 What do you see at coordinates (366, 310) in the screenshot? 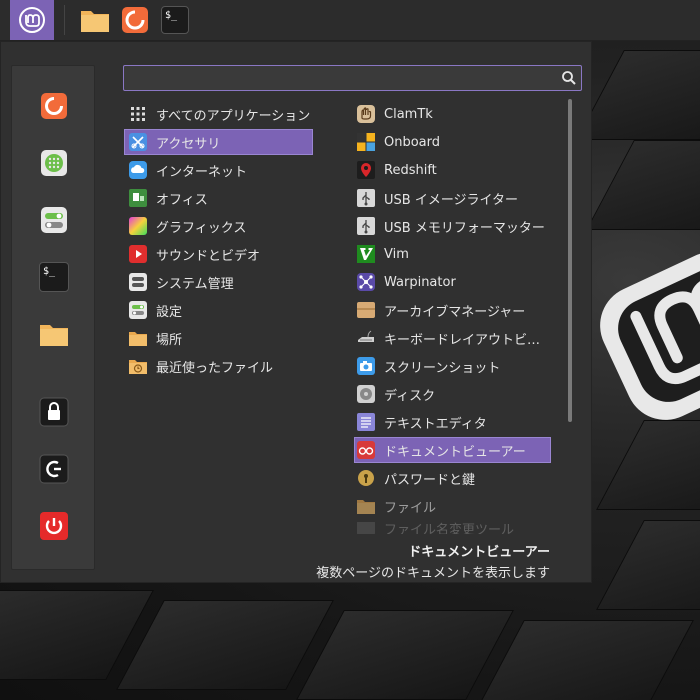
I see `archive-icon` at bounding box center [366, 310].